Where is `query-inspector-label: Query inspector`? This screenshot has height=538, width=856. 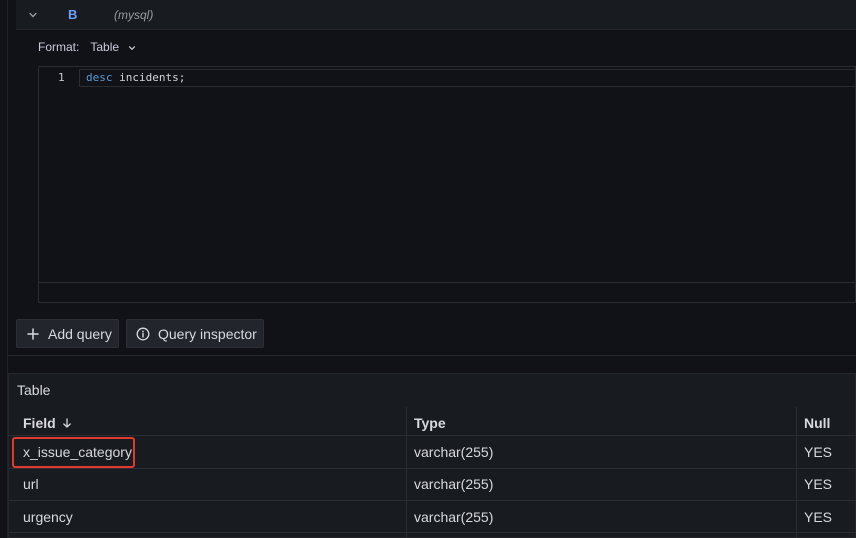
query-inspector-label: Query inspector is located at coordinates (207, 333).